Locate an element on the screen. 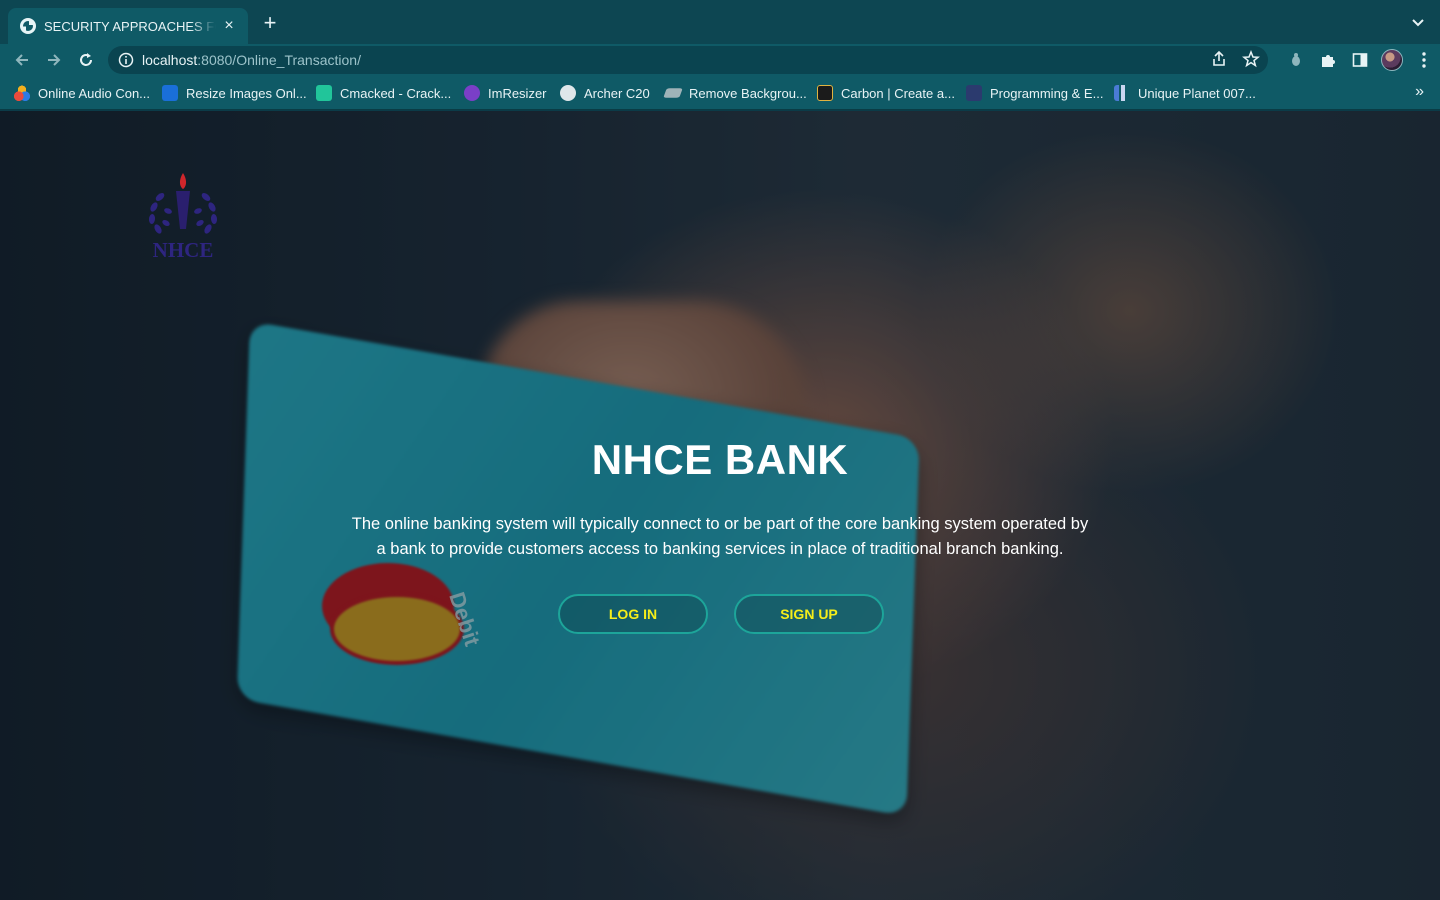  tab-strip: SECURITY APPROACHES FOR × + is located at coordinates (720, 22).